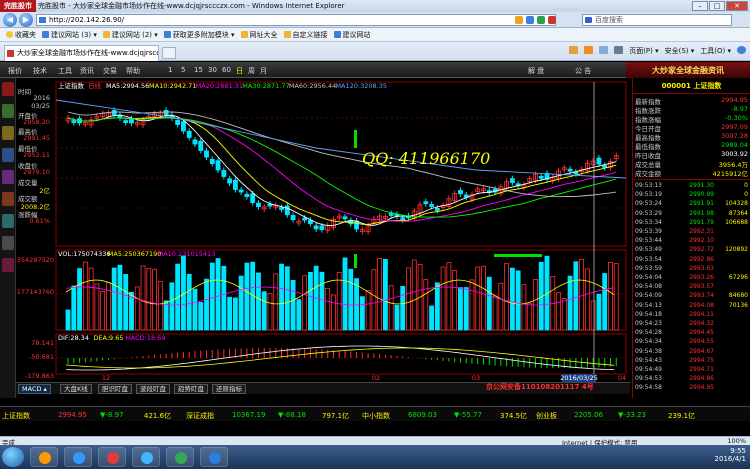 This screenshot has height=469, width=750. What do you see at coordinates (715, 51) in the screenshot?
I see `tools-menu: 工具(O) ▾` at bounding box center [715, 51].